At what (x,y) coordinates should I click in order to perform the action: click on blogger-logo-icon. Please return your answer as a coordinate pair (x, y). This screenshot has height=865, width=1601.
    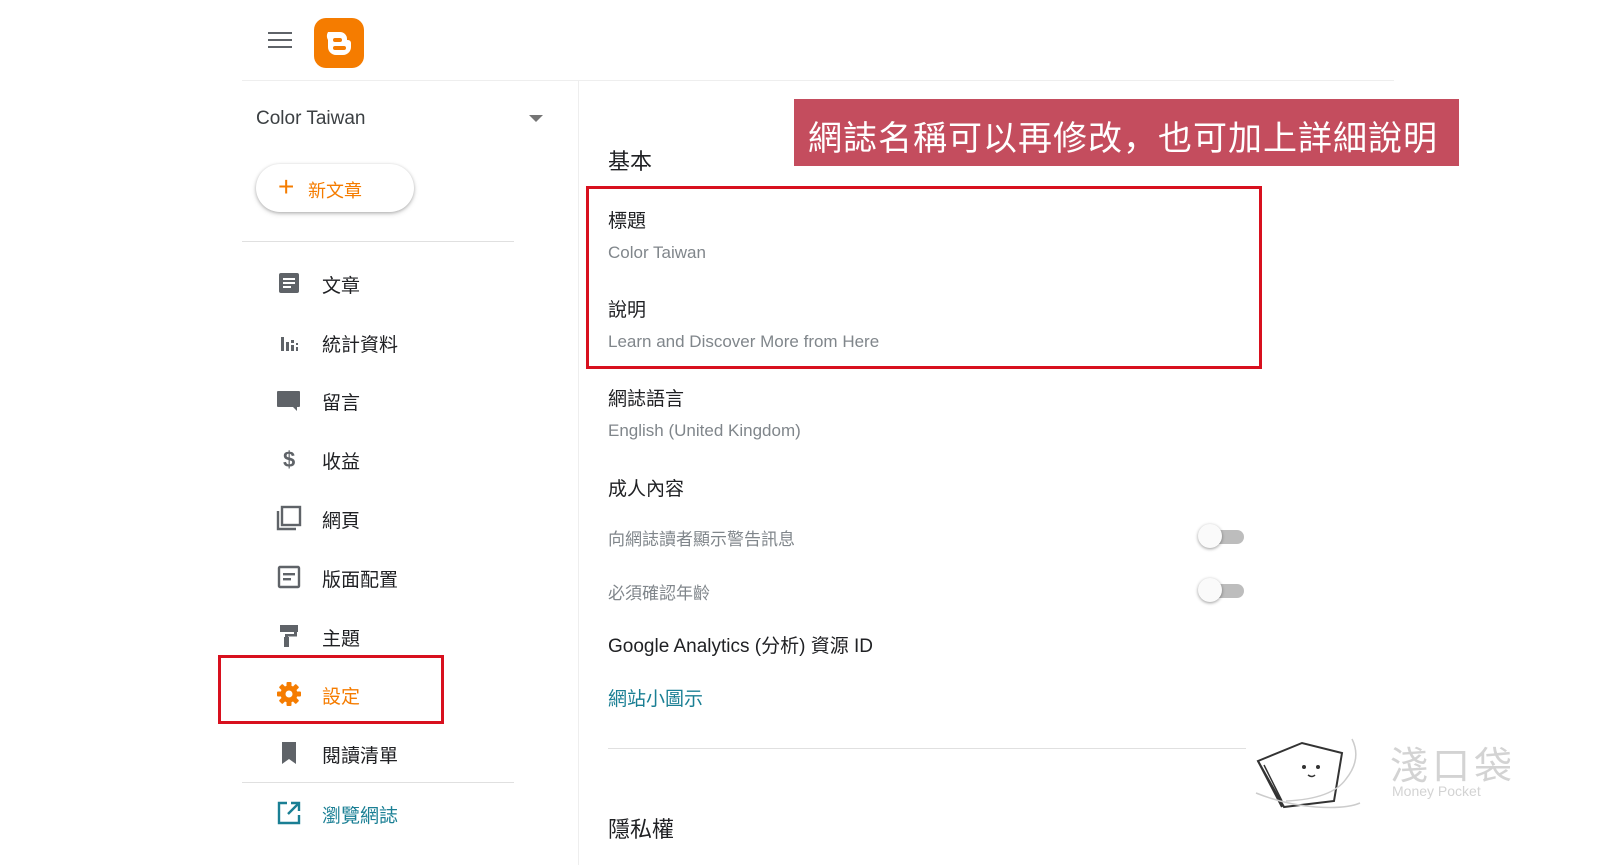
    Looking at the image, I should click on (339, 43).